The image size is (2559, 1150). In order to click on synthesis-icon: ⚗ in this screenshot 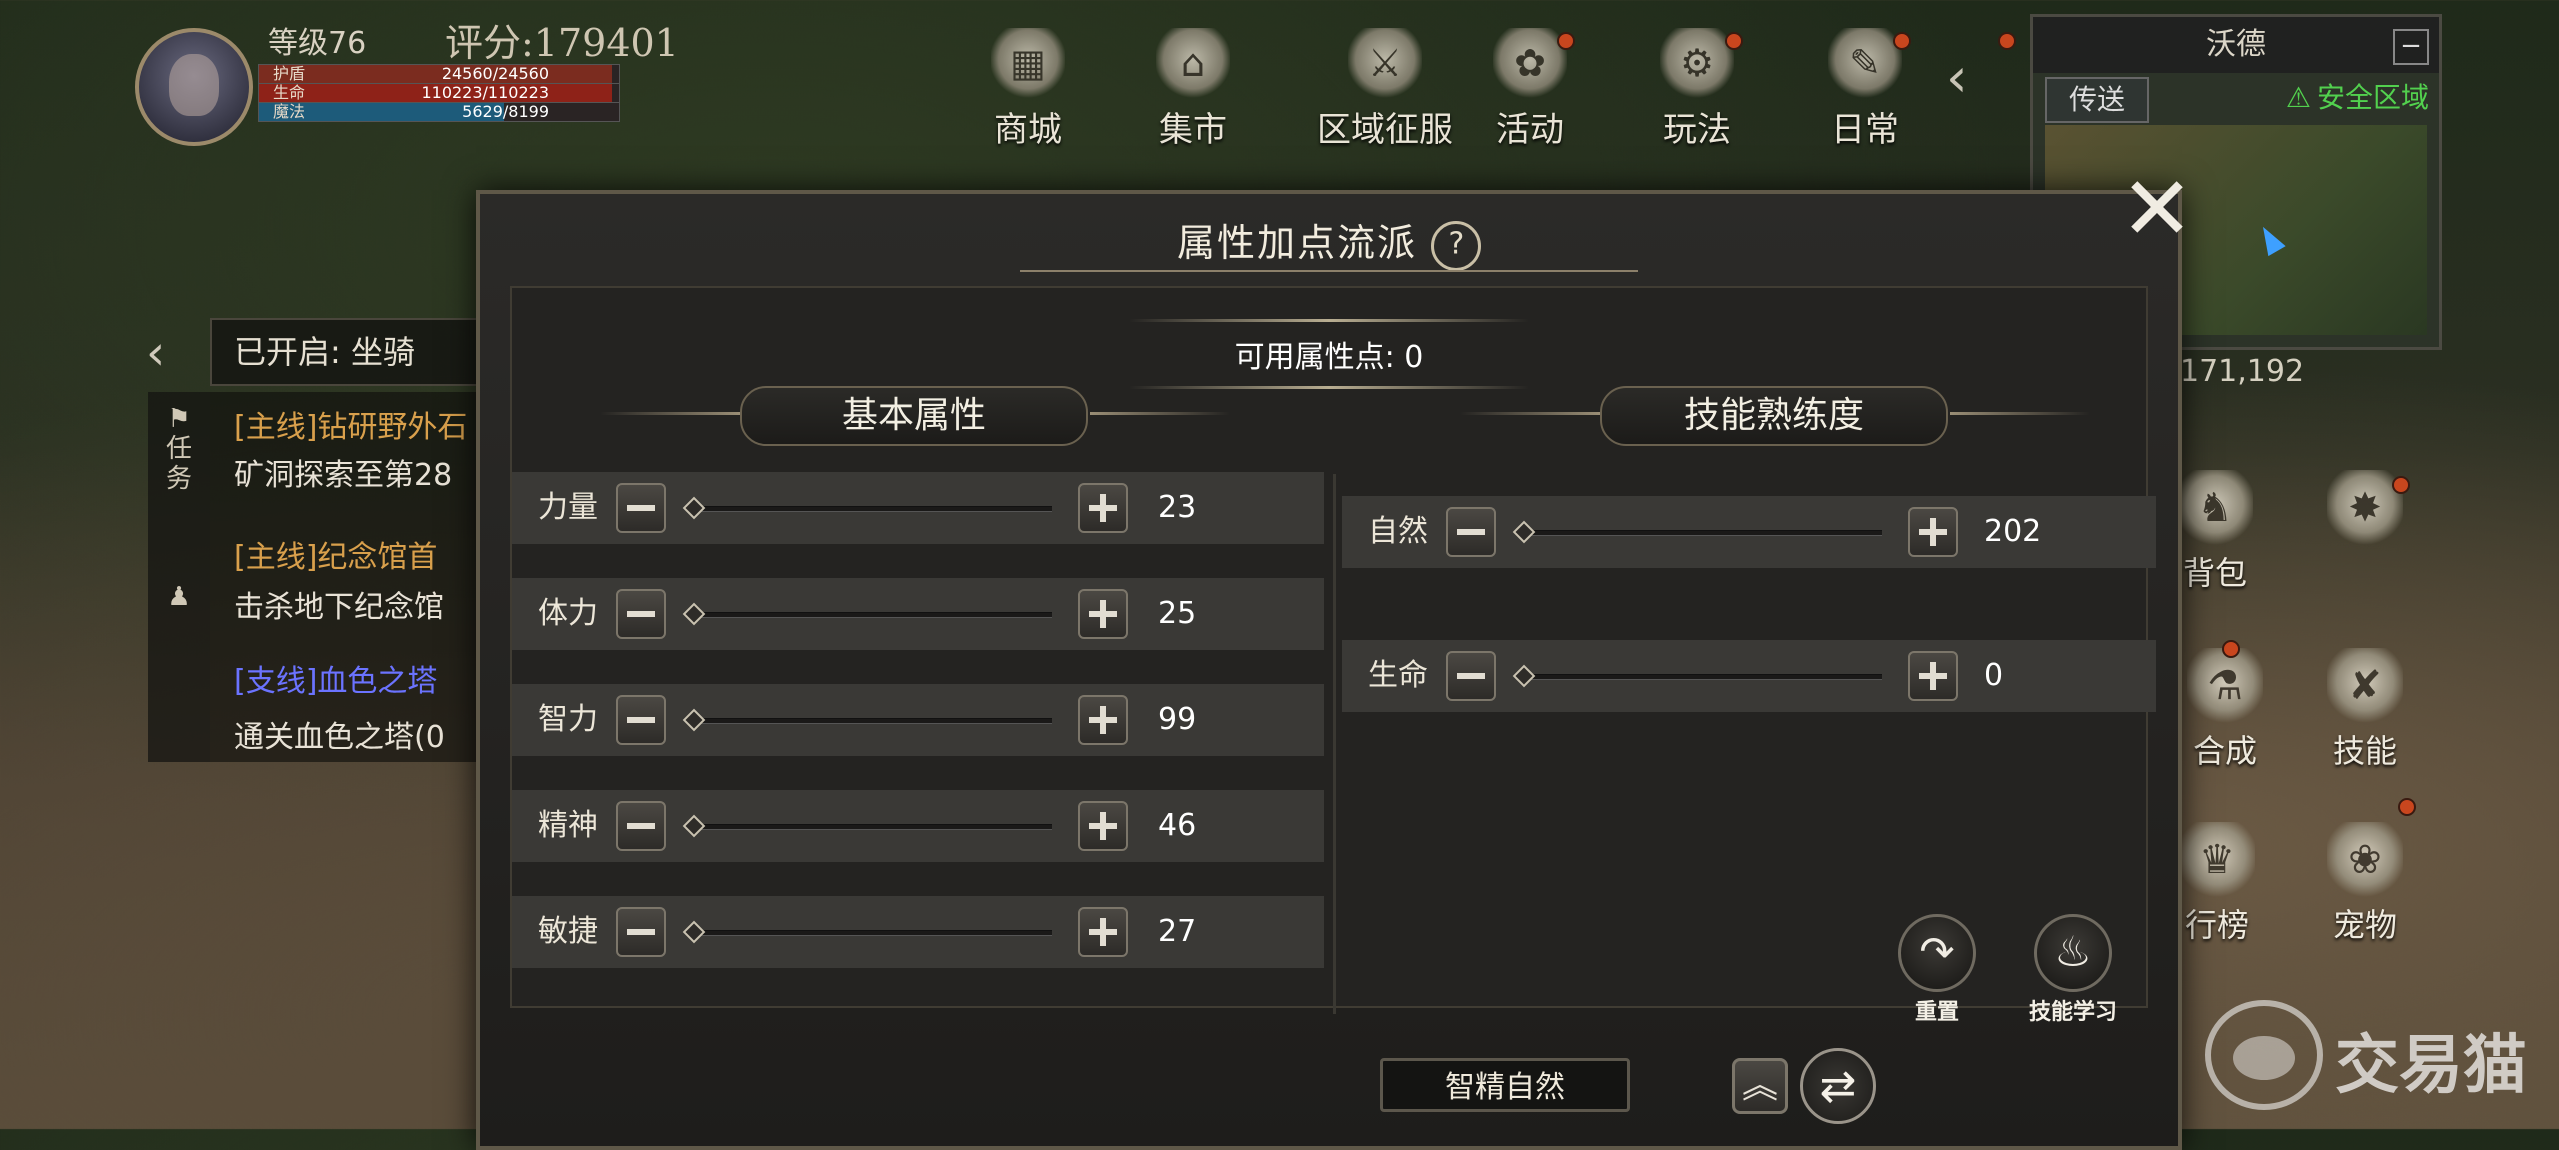, I will do `click(2225, 686)`.